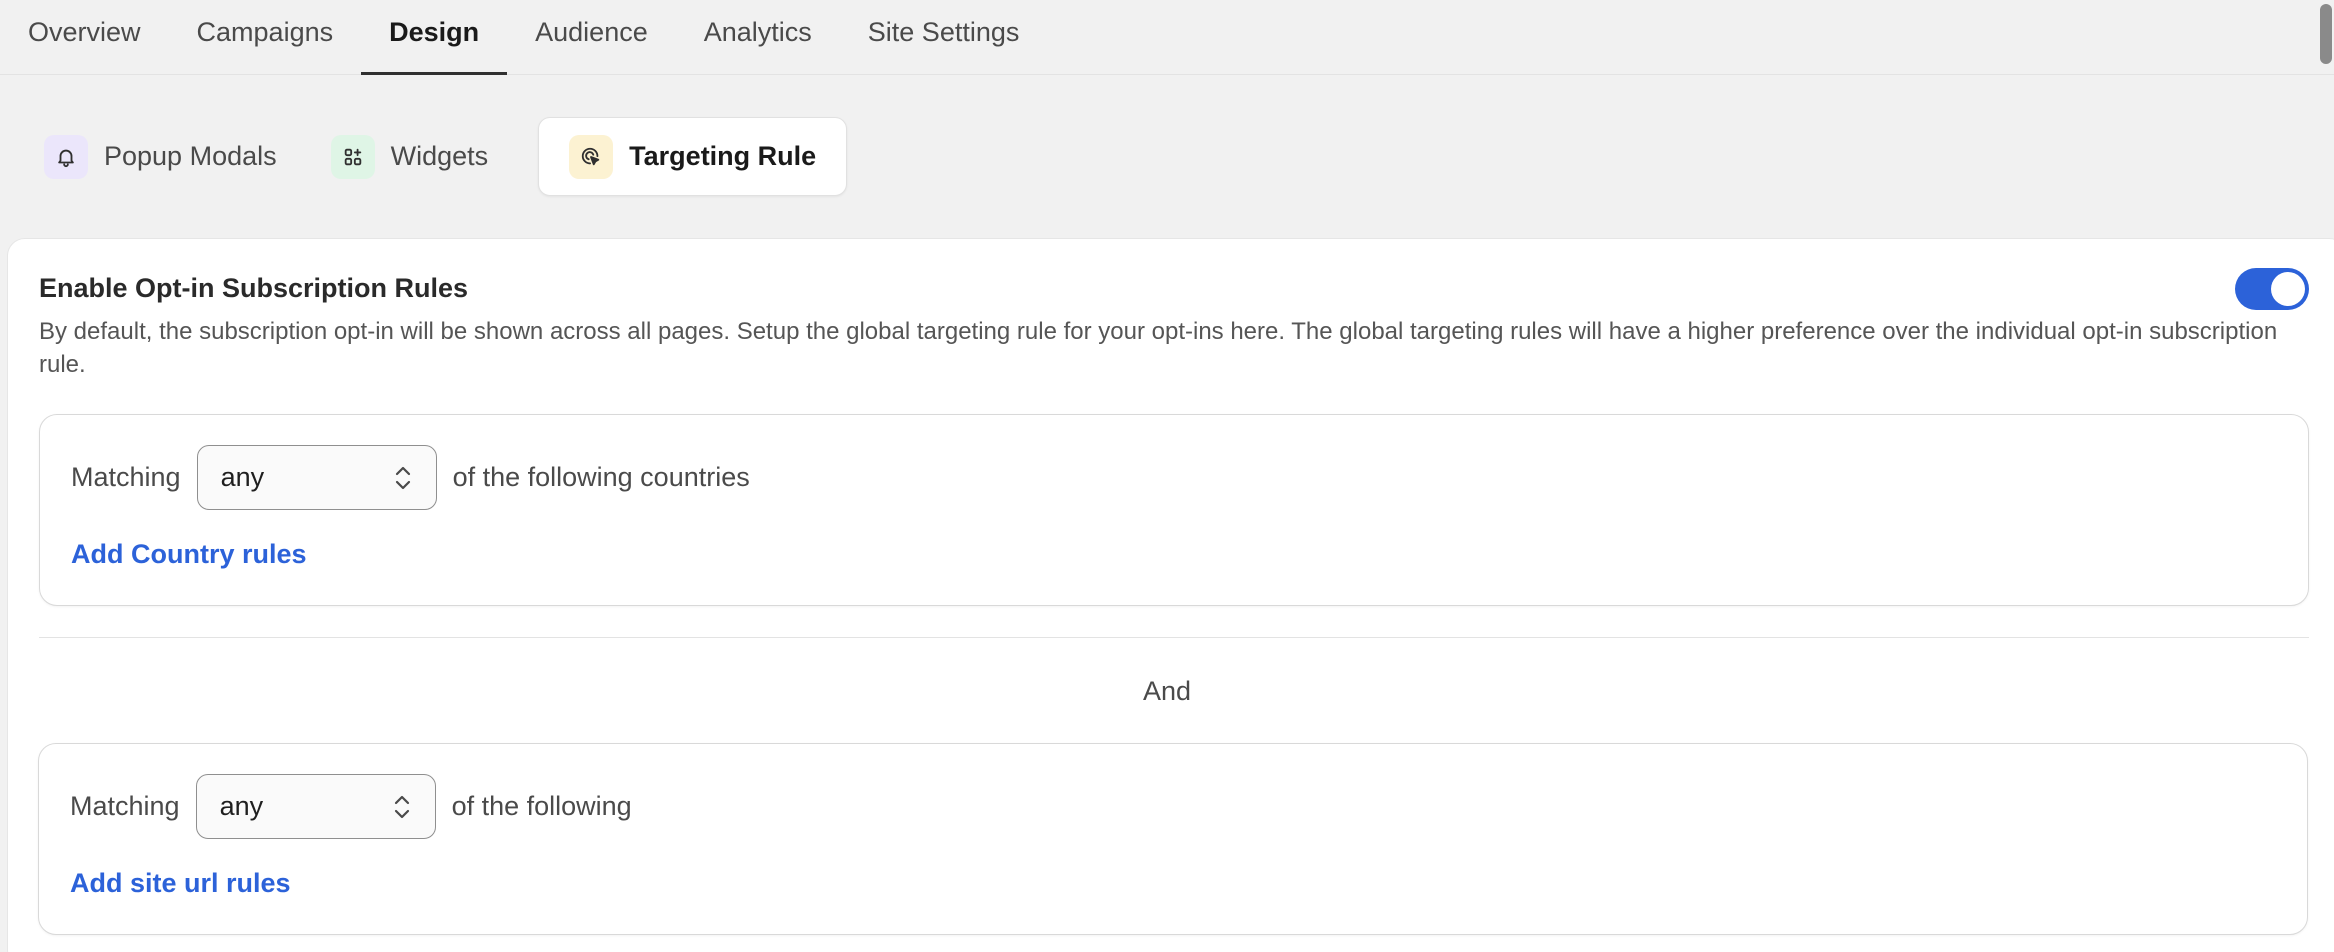  I want to click on tab-design: Design, so click(434, 37).